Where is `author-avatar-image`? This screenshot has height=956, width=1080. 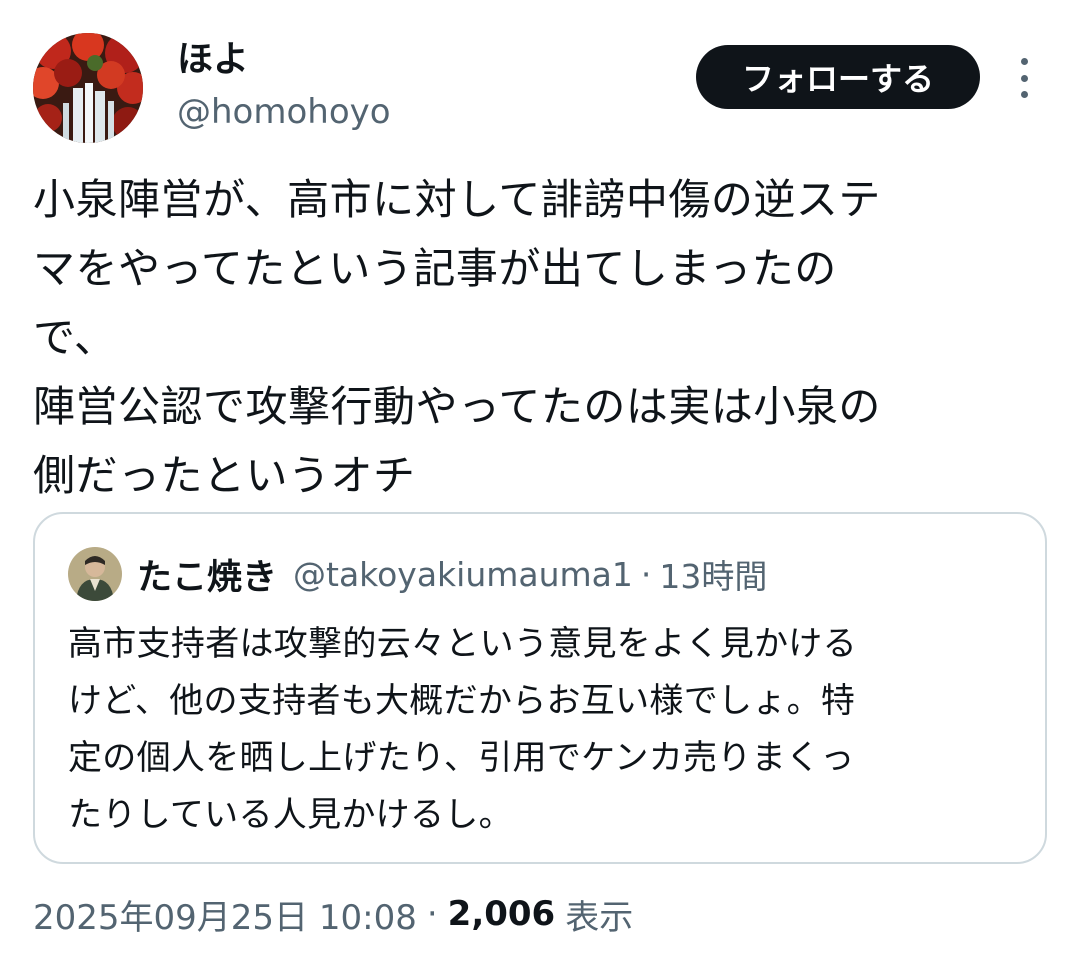 author-avatar-image is located at coordinates (88, 88).